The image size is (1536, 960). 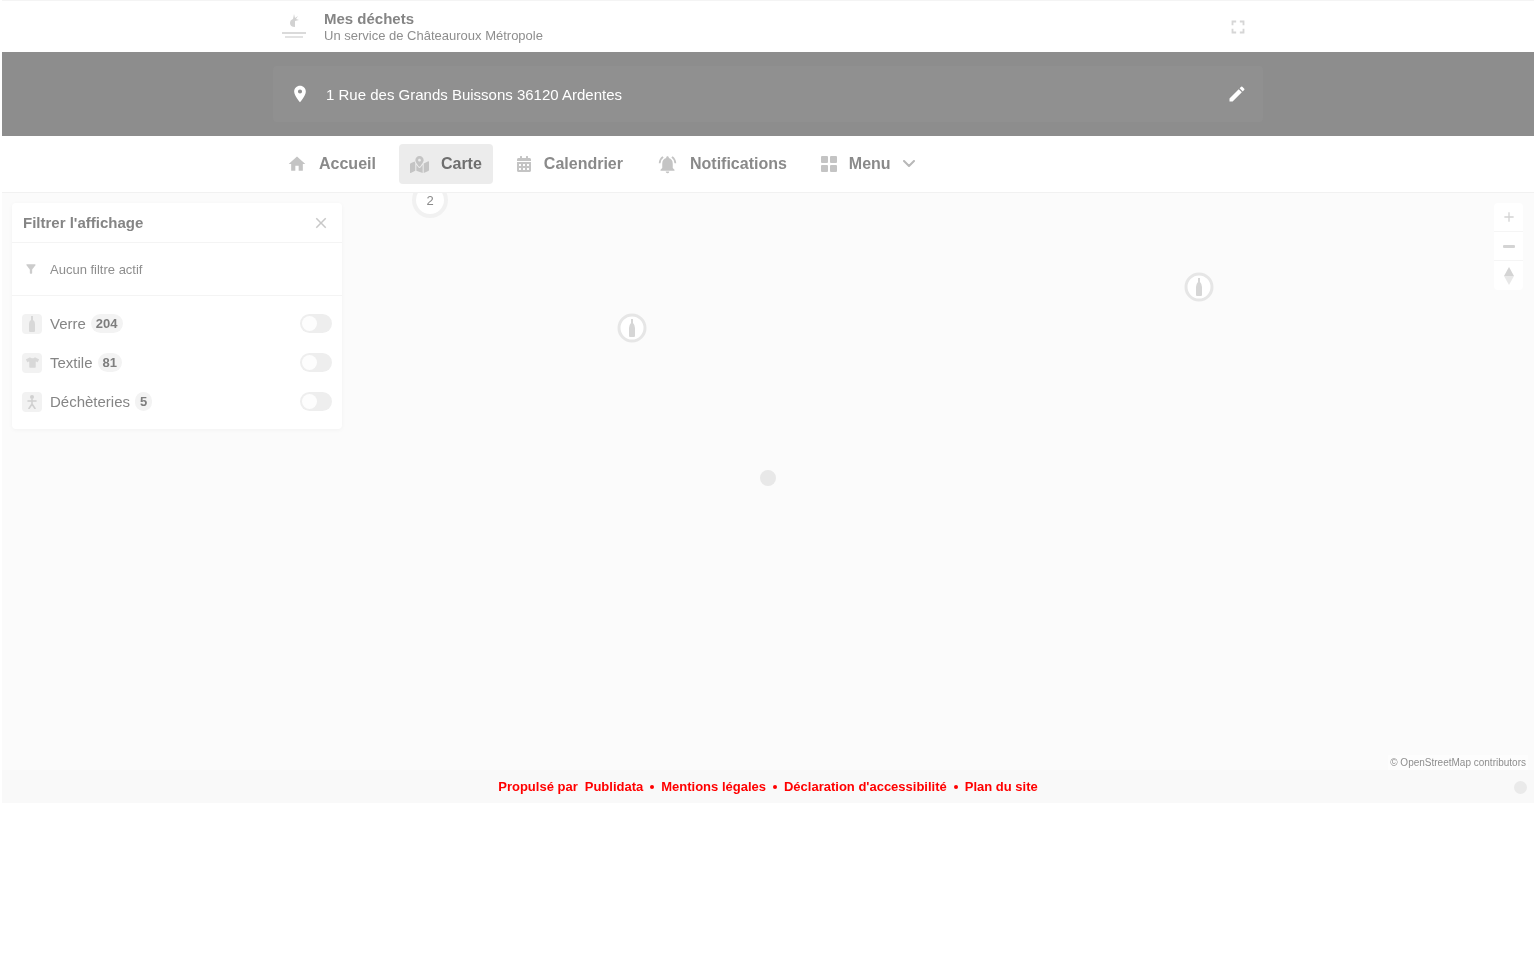 I want to click on address-text: 1 Rue des Grands Buissons 36120 Ardentes, so click(x=475, y=94).